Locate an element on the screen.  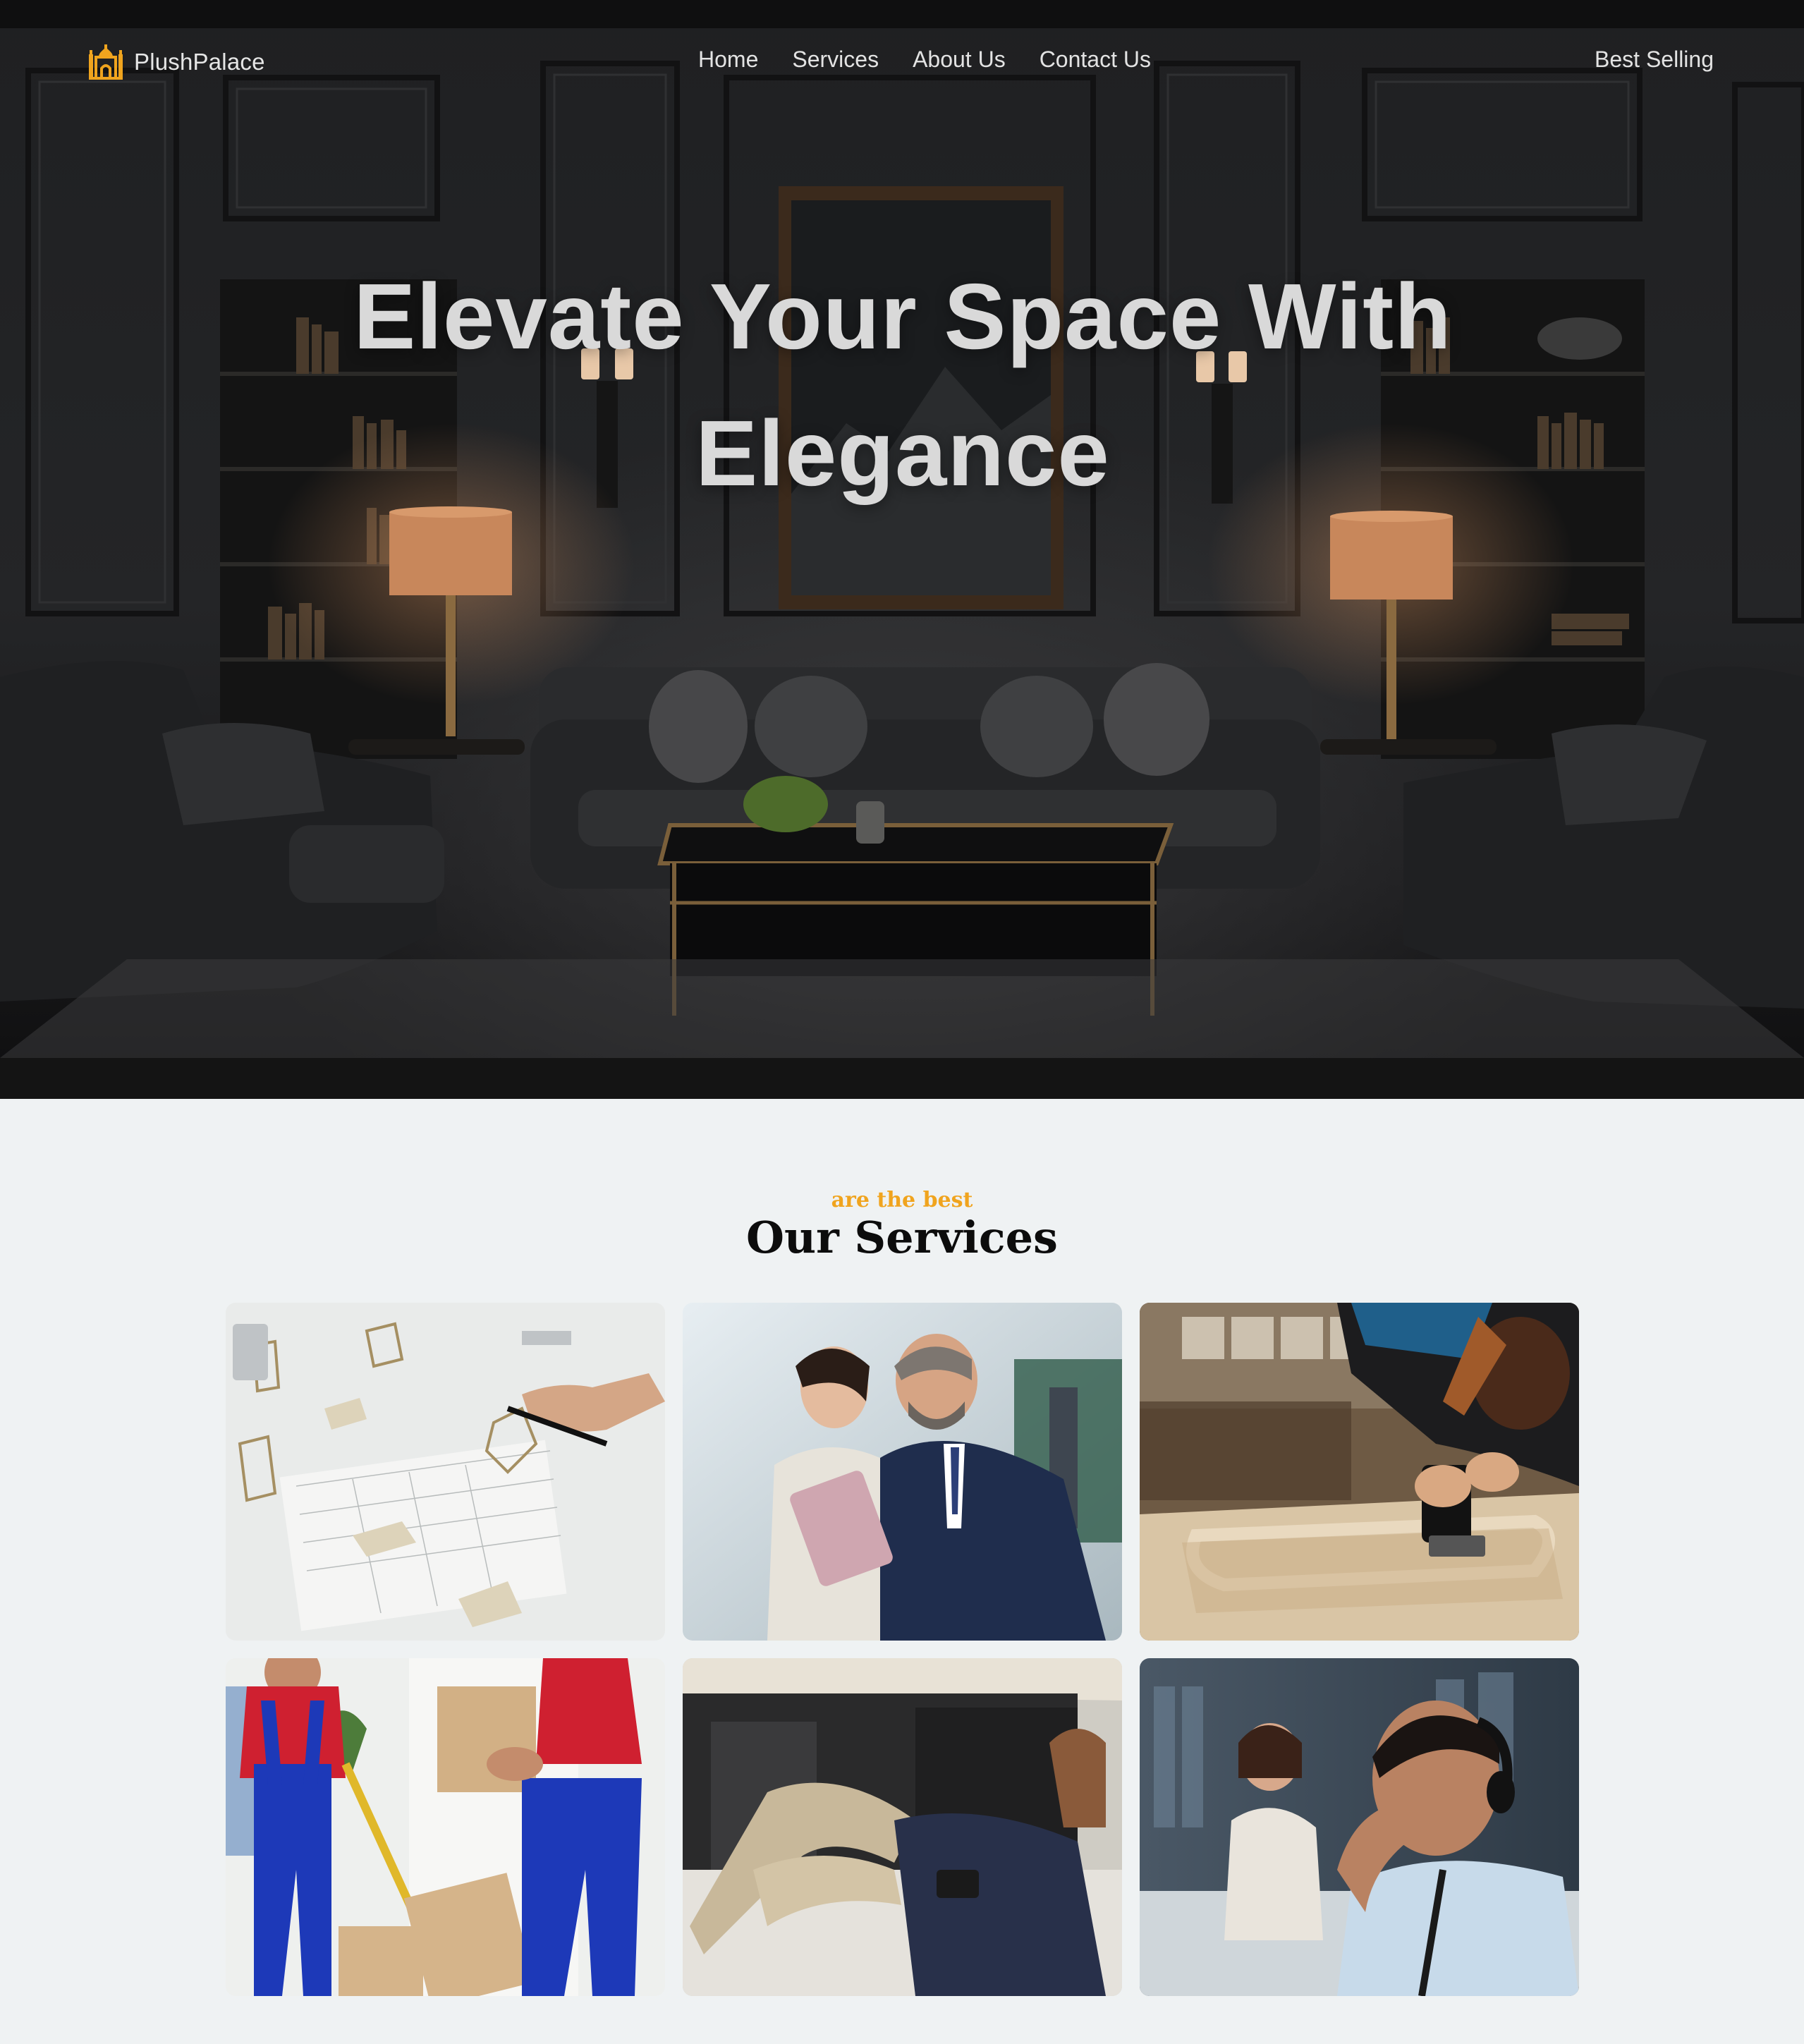
furniture-design-sketch-photo is located at coordinates (446, 1472).